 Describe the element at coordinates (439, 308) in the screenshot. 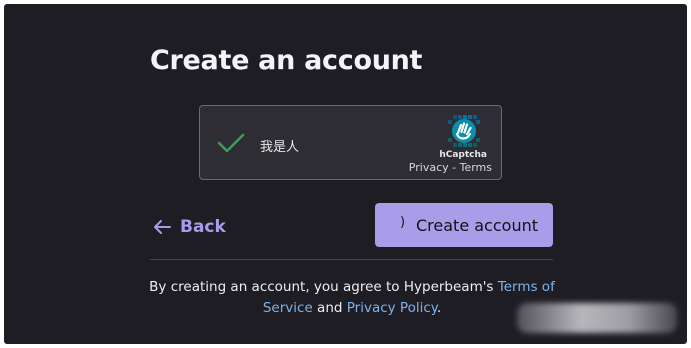

I see `legal-suffix: .` at that location.